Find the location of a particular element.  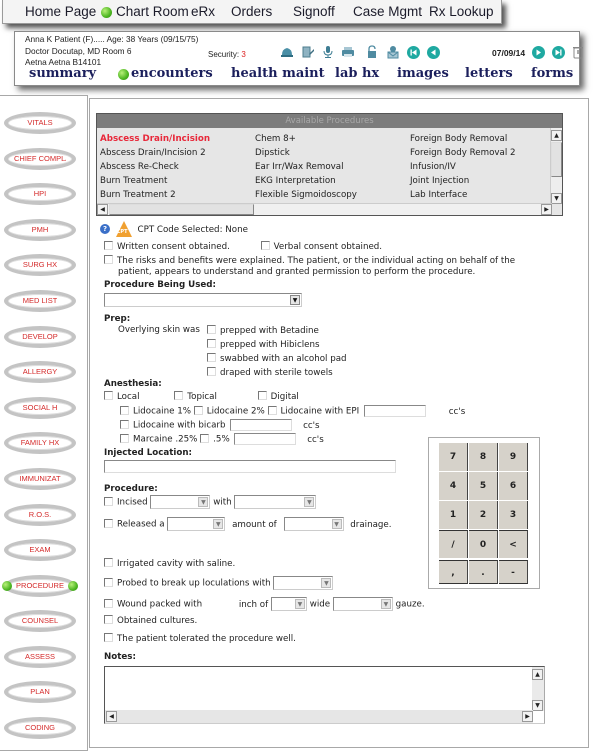

procedure-item: Burn Treatment is located at coordinates (155, 181).